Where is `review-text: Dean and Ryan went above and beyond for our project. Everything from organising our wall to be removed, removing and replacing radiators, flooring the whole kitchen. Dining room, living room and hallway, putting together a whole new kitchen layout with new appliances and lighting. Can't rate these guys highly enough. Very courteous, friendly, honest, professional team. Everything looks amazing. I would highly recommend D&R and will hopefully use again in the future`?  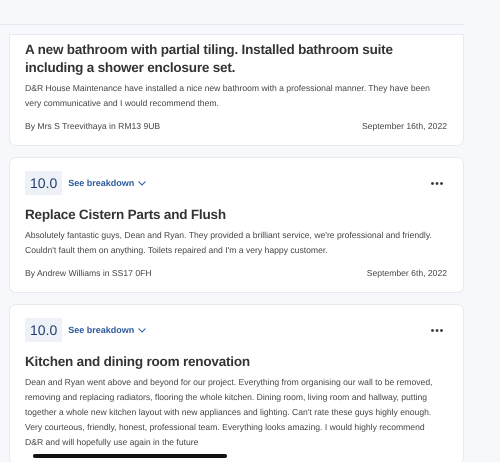 review-text: Dean and Ryan went above and beyond for our project. Everything from organising our wall to be removed, removing and replacing radiators, flooring the whole kitchen. Dining room, living room and hallway, putting together a whole new kitchen layout with new appliances and lighting. Can't rate these guys highly enough. Very courteous, friendly, honest, professional team. Everything looks amazing. I would highly recommend D&R and will hopefully use again in the future is located at coordinates (229, 412).